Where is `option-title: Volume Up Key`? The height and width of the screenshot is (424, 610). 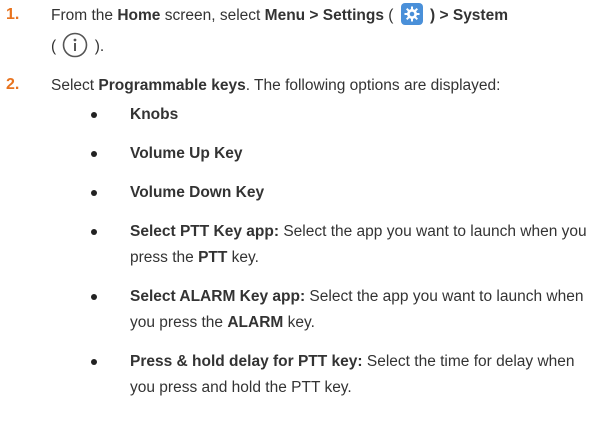
option-title: Volume Up Key is located at coordinates (186, 153).